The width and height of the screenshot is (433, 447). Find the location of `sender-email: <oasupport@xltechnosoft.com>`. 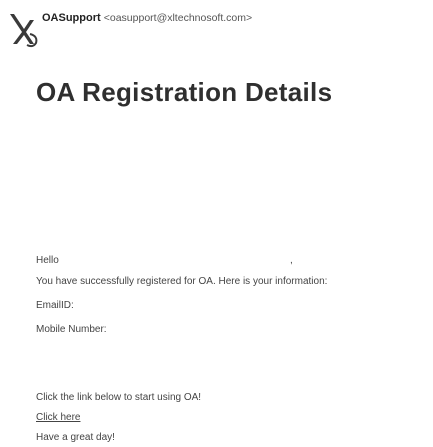

sender-email: <oasupport@xltechnosoft.com> is located at coordinates (178, 18).